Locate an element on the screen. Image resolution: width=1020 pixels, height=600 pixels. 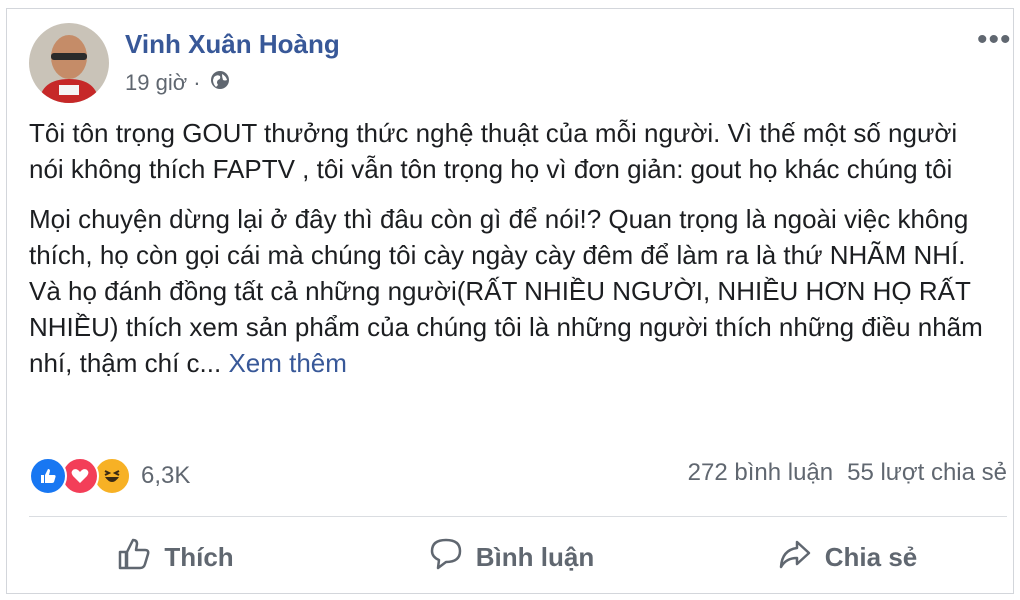
share-label: Chia sẻ is located at coordinates (871, 556).